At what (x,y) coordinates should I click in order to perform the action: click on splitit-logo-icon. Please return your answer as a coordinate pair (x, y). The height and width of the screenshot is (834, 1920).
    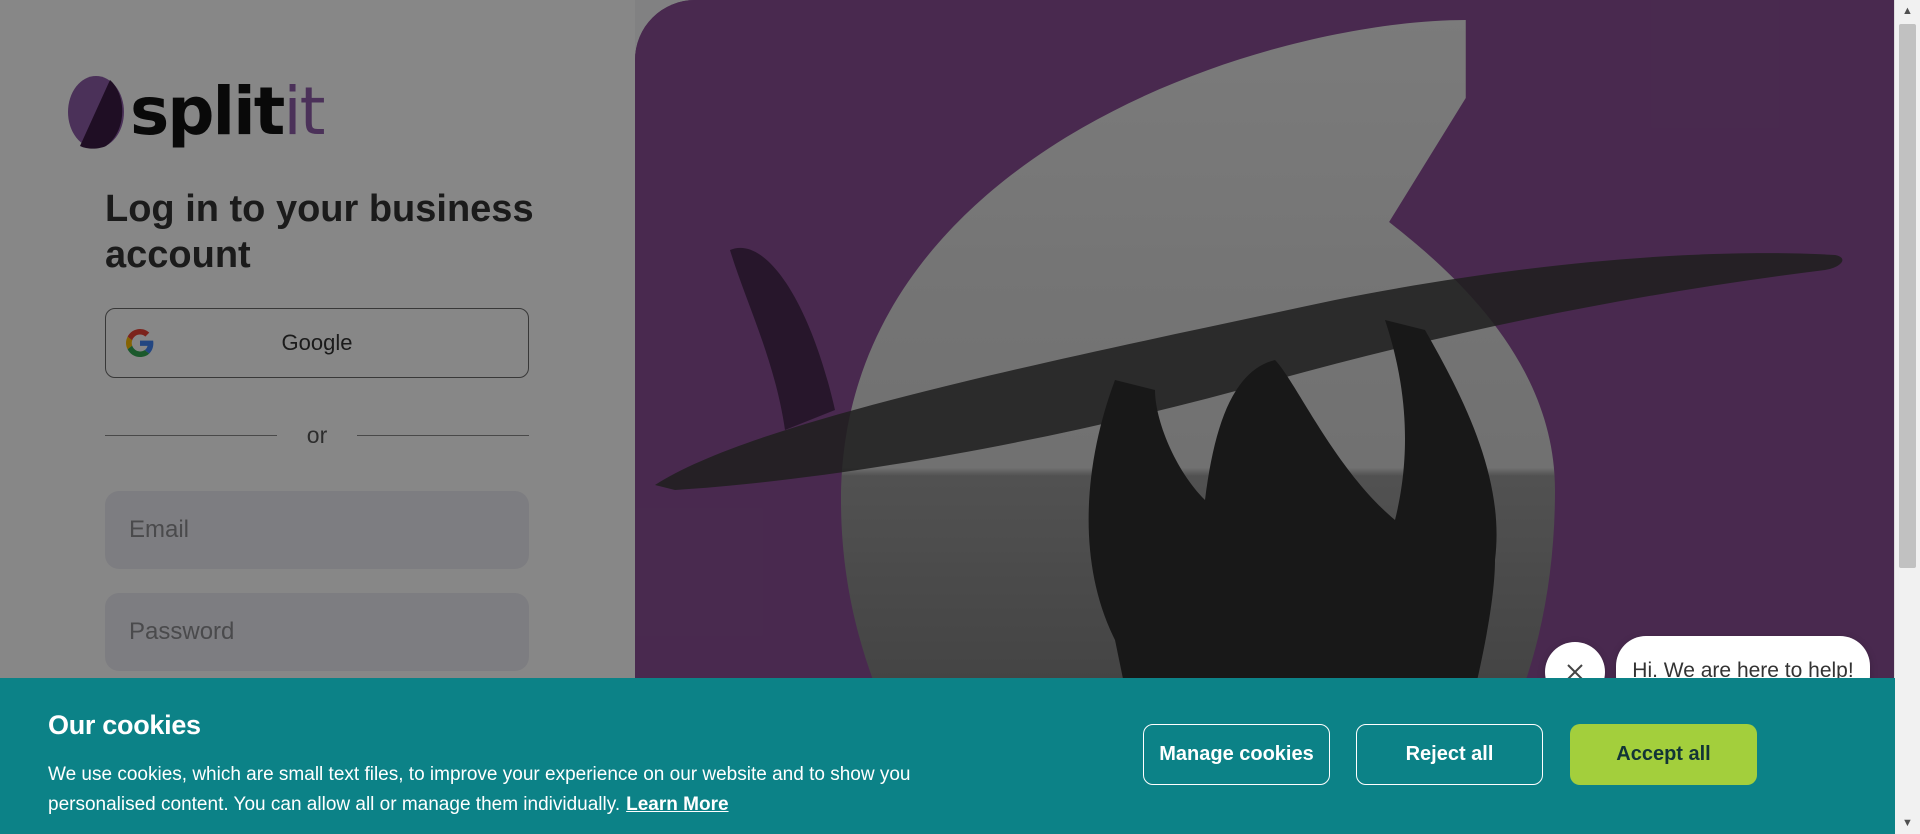
    Looking at the image, I should click on (96, 112).